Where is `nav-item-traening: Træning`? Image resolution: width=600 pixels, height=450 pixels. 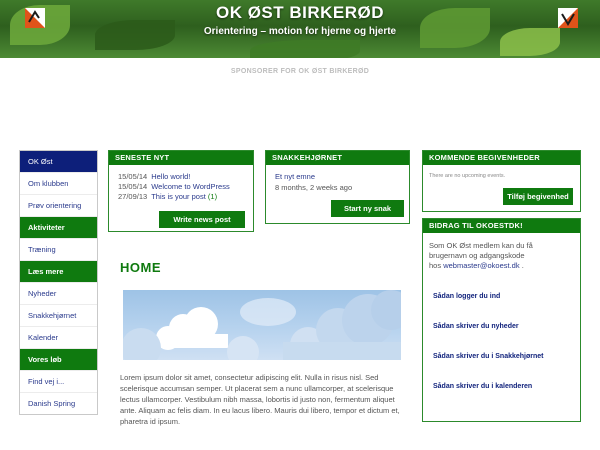
nav-item-traening: Træning is located at coordinates (58, 249).